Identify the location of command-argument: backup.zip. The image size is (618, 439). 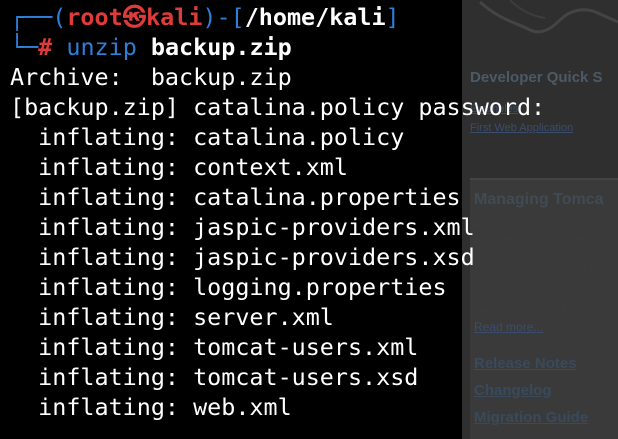
(221, 47).